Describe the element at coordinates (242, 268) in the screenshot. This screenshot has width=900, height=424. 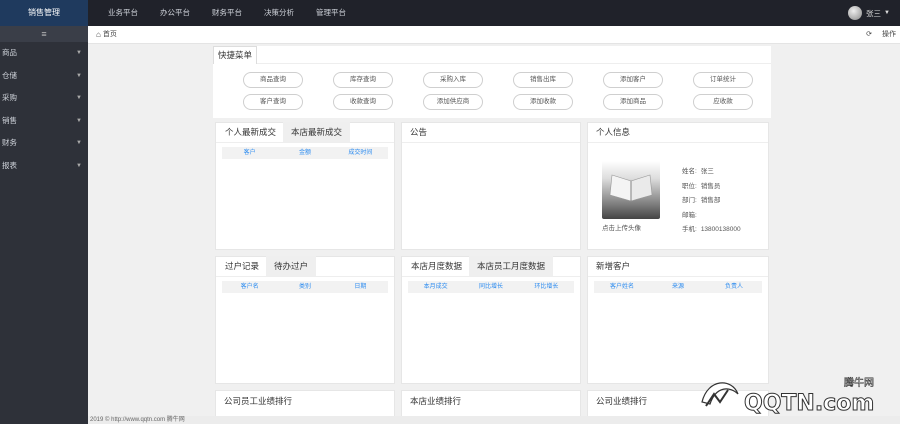
I see `tab-transfer-records: 过户记录` at that location.